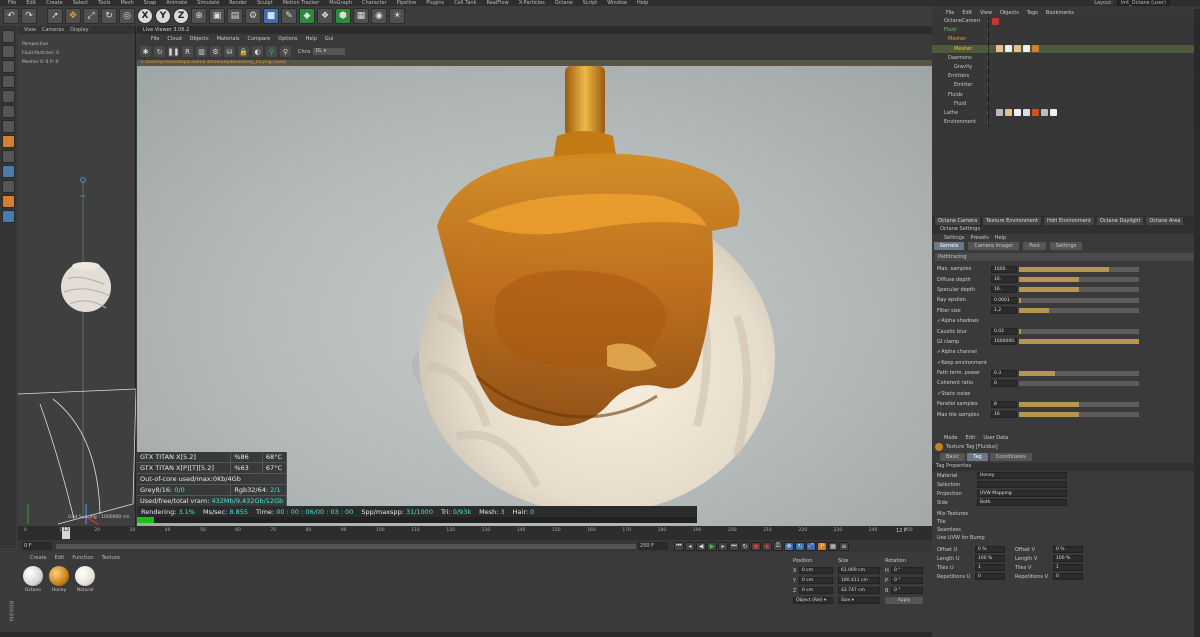 This screenshot has width=1200, height=637. Describe the element at coordinates (1034, 246) in the screenshot. I see `os-tab-post: Post` at that location.